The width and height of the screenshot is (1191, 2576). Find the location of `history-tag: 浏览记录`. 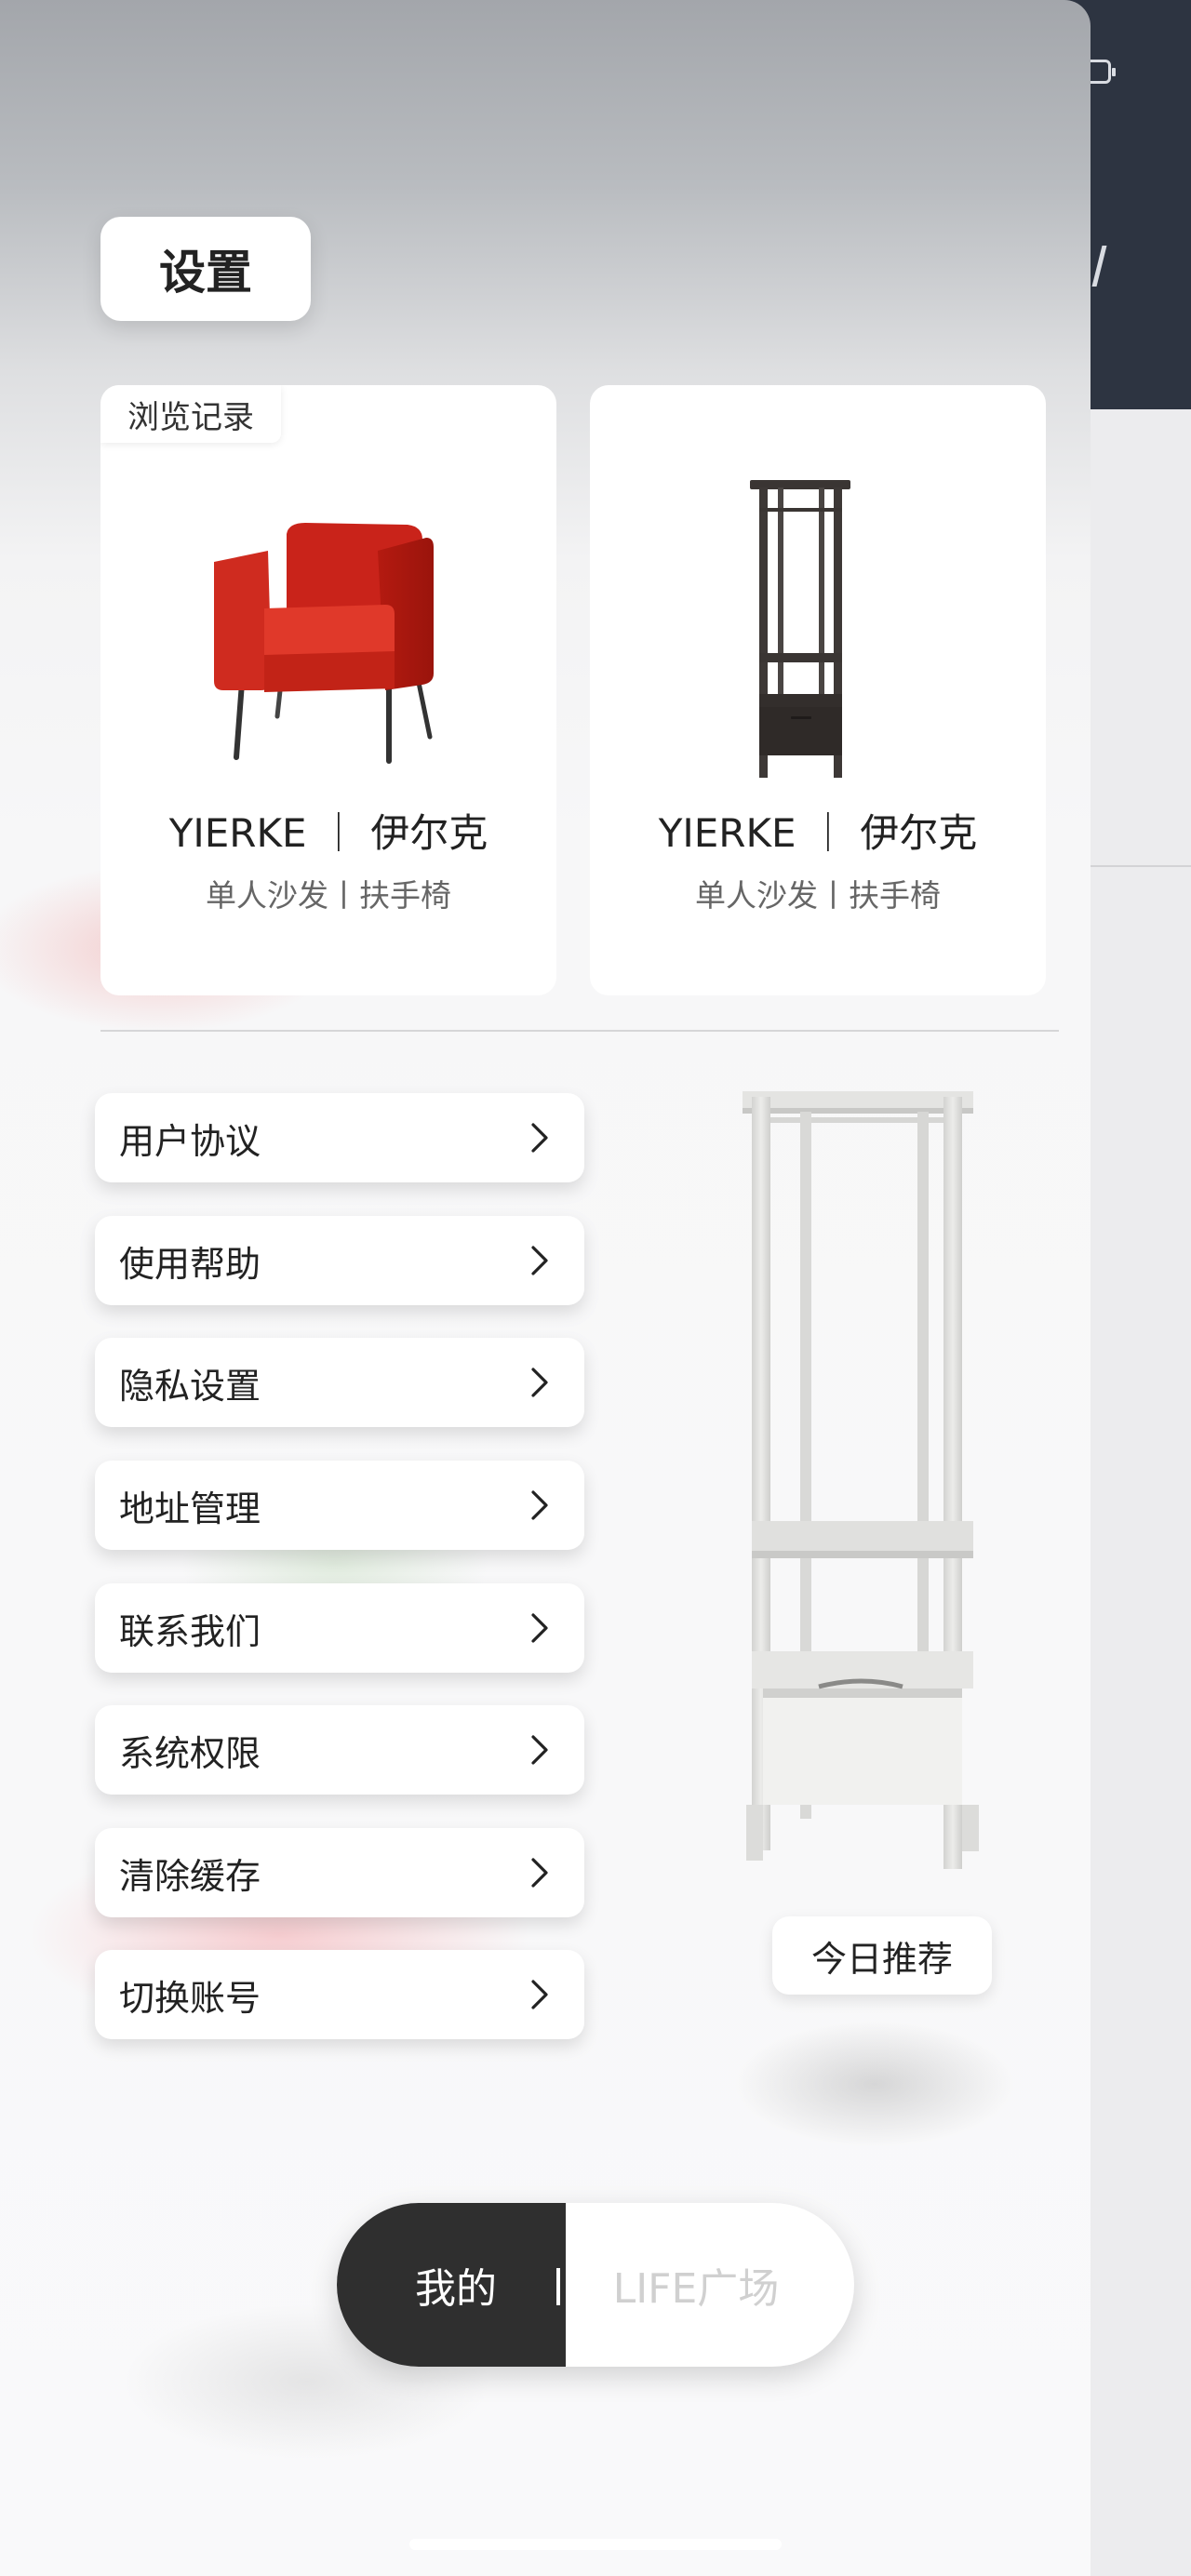

history-tag: 浏览记录 is located at coordinates (190, 414).